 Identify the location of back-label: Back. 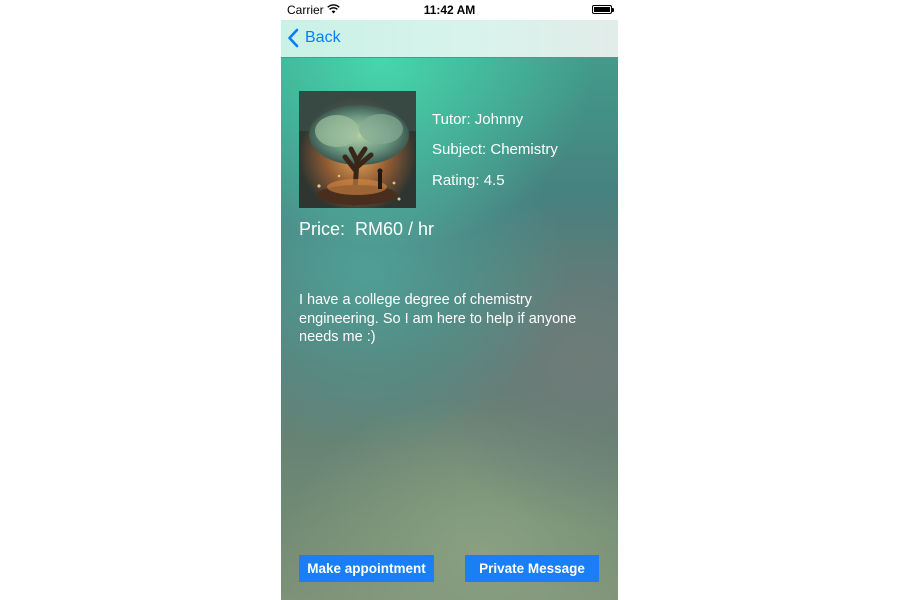
(323, 37).